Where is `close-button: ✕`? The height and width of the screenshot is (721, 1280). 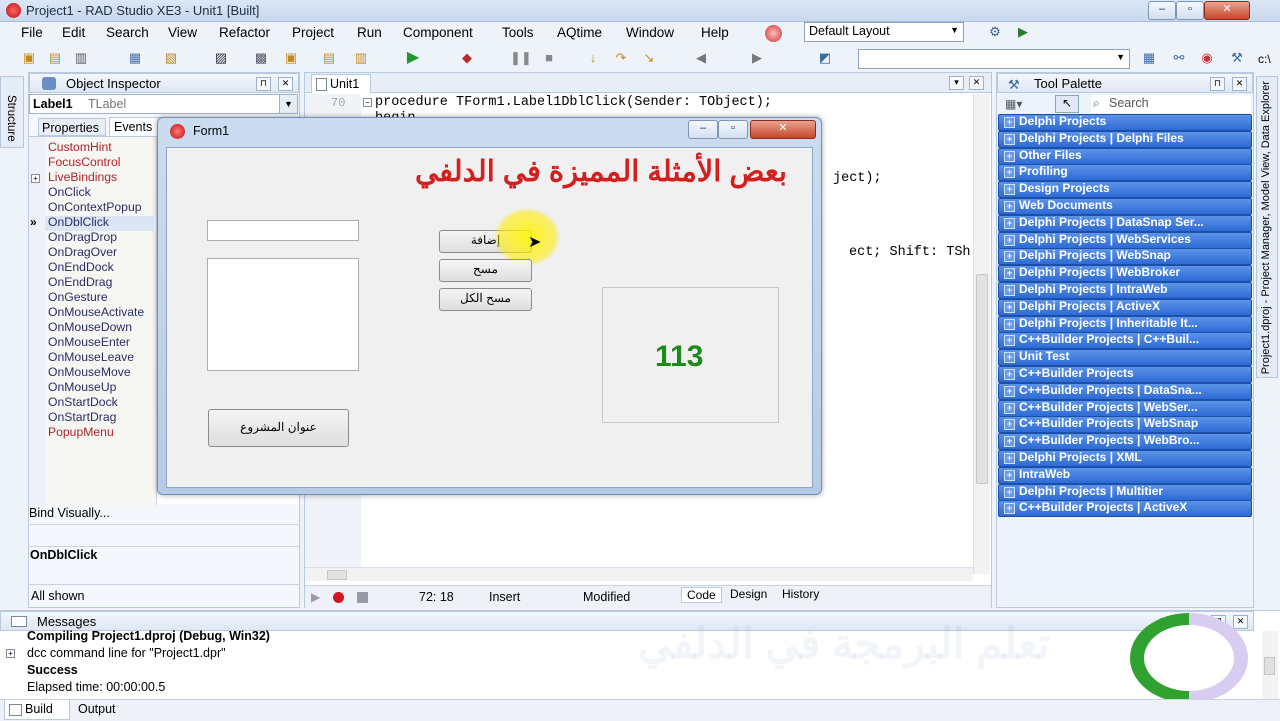
close-button: ✕ is located at coordinates (1227, 10).